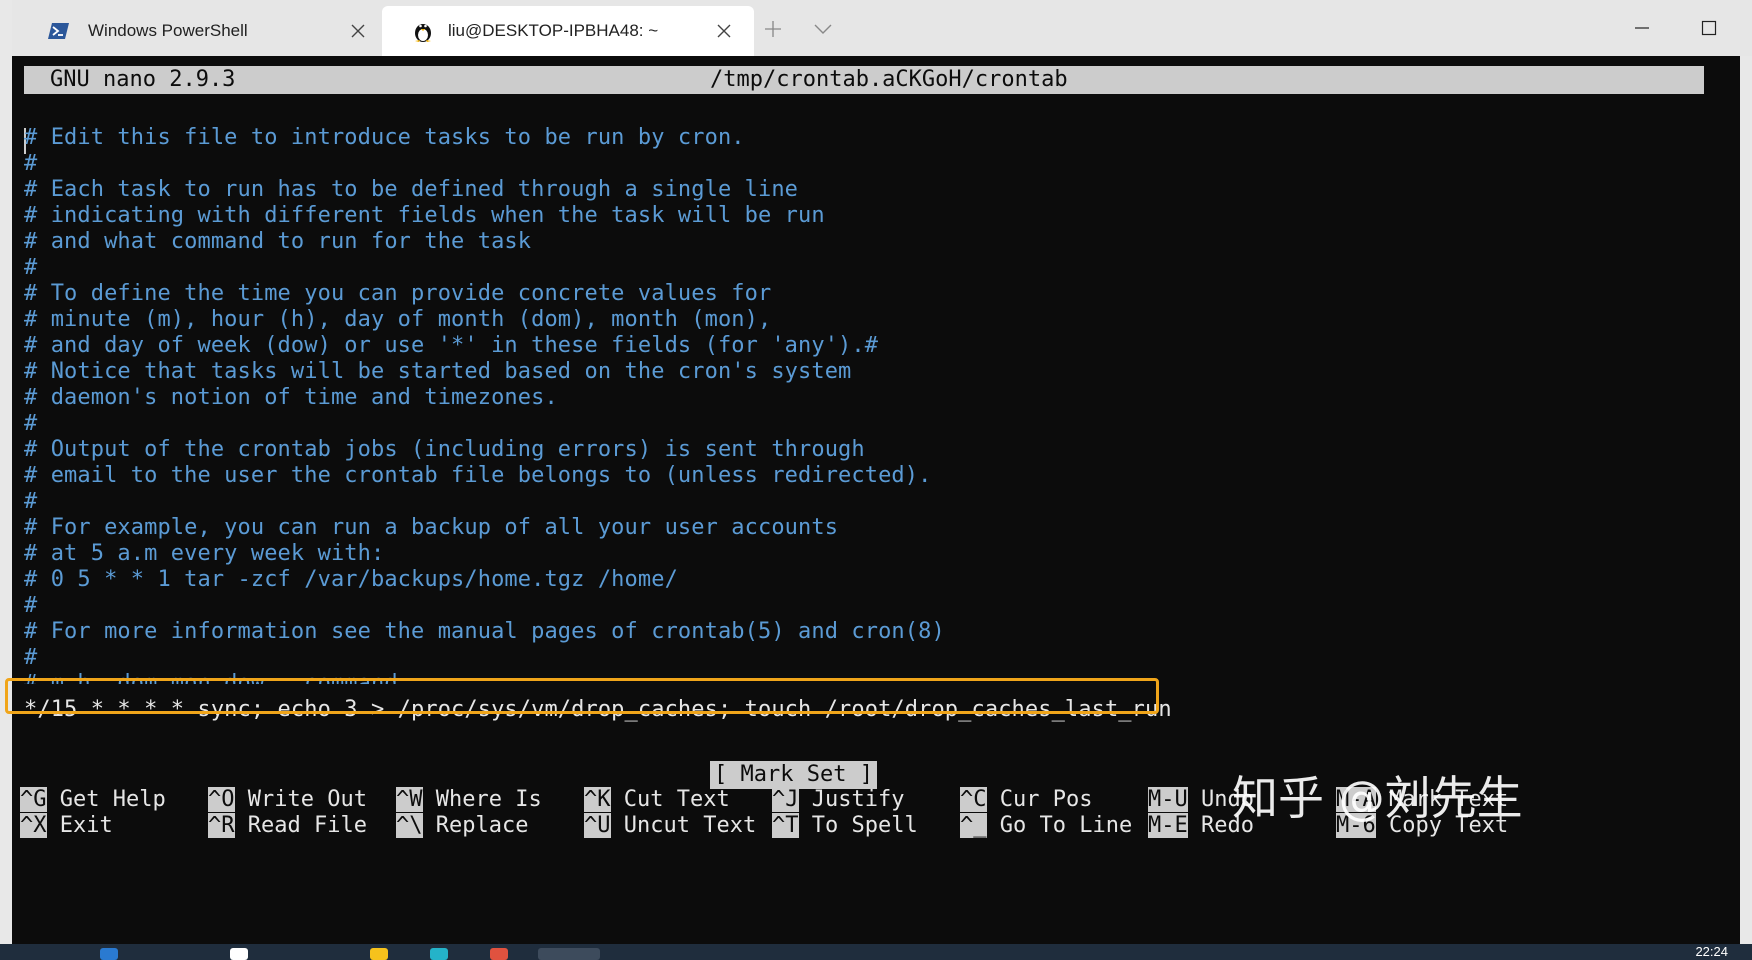 This screenshot has height=960, width=1752. I want to click on taskbar-clock: 22:24, so click(1711, 951).